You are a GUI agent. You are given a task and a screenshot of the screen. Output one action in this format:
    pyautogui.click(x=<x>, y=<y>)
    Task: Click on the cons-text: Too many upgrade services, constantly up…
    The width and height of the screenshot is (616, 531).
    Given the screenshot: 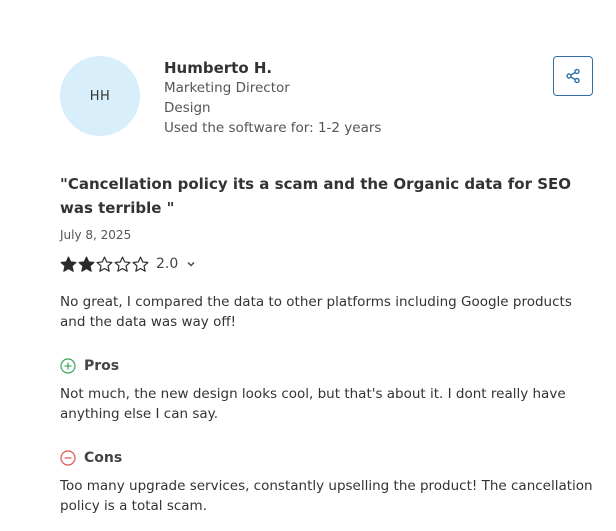 What is the action you would take?
    pyautogui.click(x=326, y=496)
    